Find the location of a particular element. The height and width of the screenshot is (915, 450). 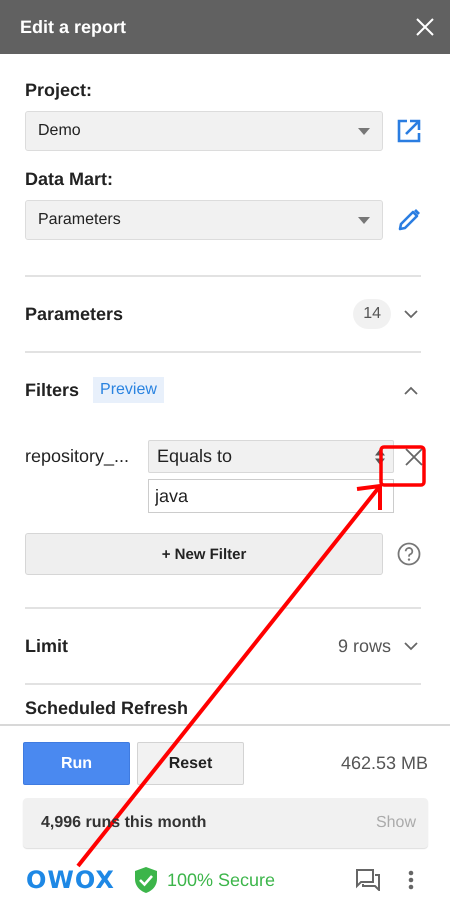

close-button is located at coordinates (425, 27).